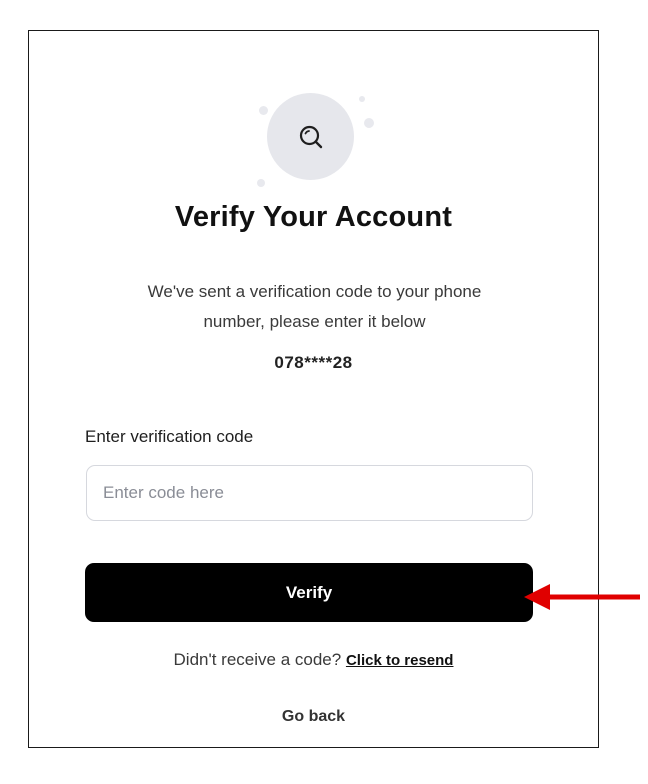  I want to click on verification-code-input, so click(309, 493).